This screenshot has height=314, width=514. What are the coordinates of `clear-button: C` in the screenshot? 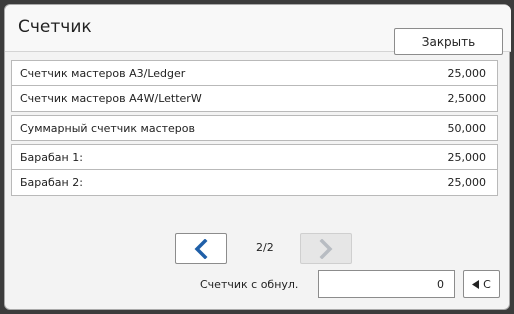 It's located at (481, 284).